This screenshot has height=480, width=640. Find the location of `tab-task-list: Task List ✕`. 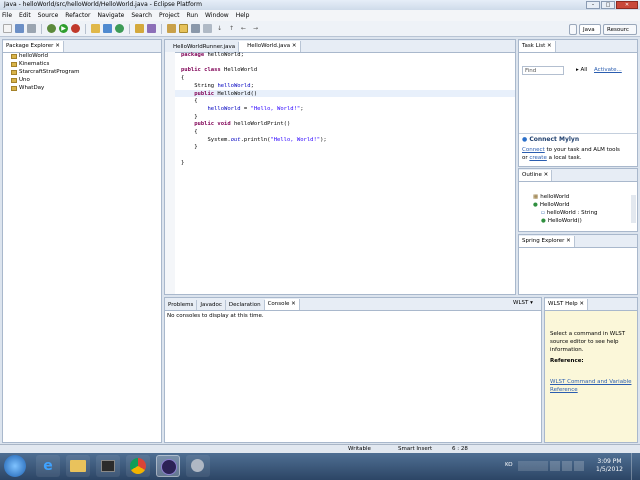

tab-task-list: Task List ✕ is located at coordinates (537, 46).